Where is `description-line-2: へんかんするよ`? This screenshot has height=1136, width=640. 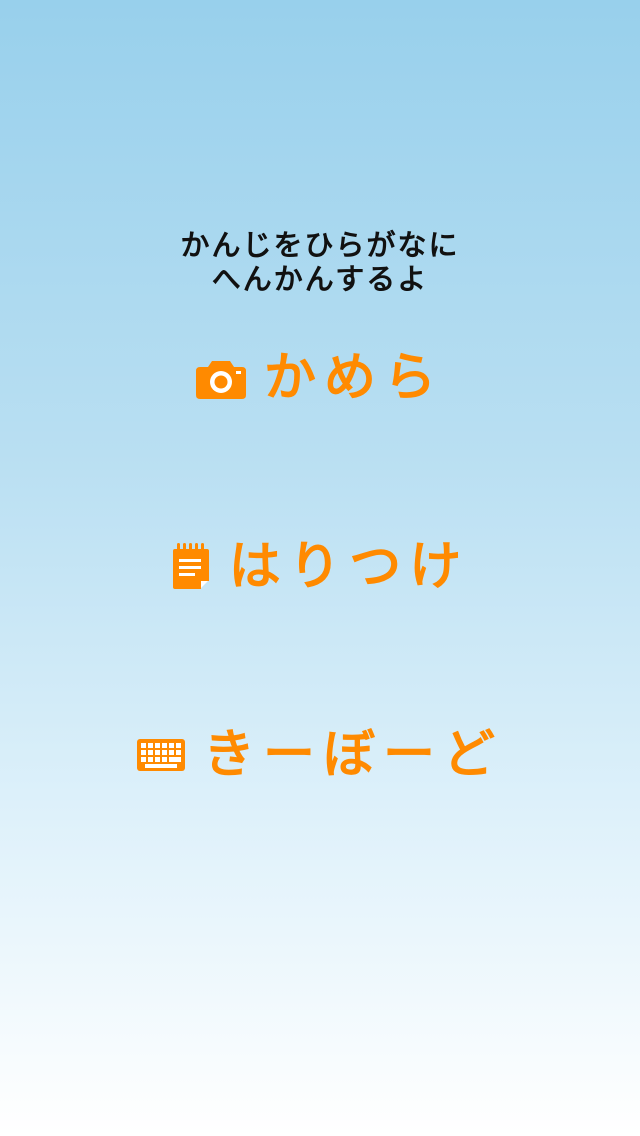
description-line-2: へんかんするよ is located at coordinates (320, 279).